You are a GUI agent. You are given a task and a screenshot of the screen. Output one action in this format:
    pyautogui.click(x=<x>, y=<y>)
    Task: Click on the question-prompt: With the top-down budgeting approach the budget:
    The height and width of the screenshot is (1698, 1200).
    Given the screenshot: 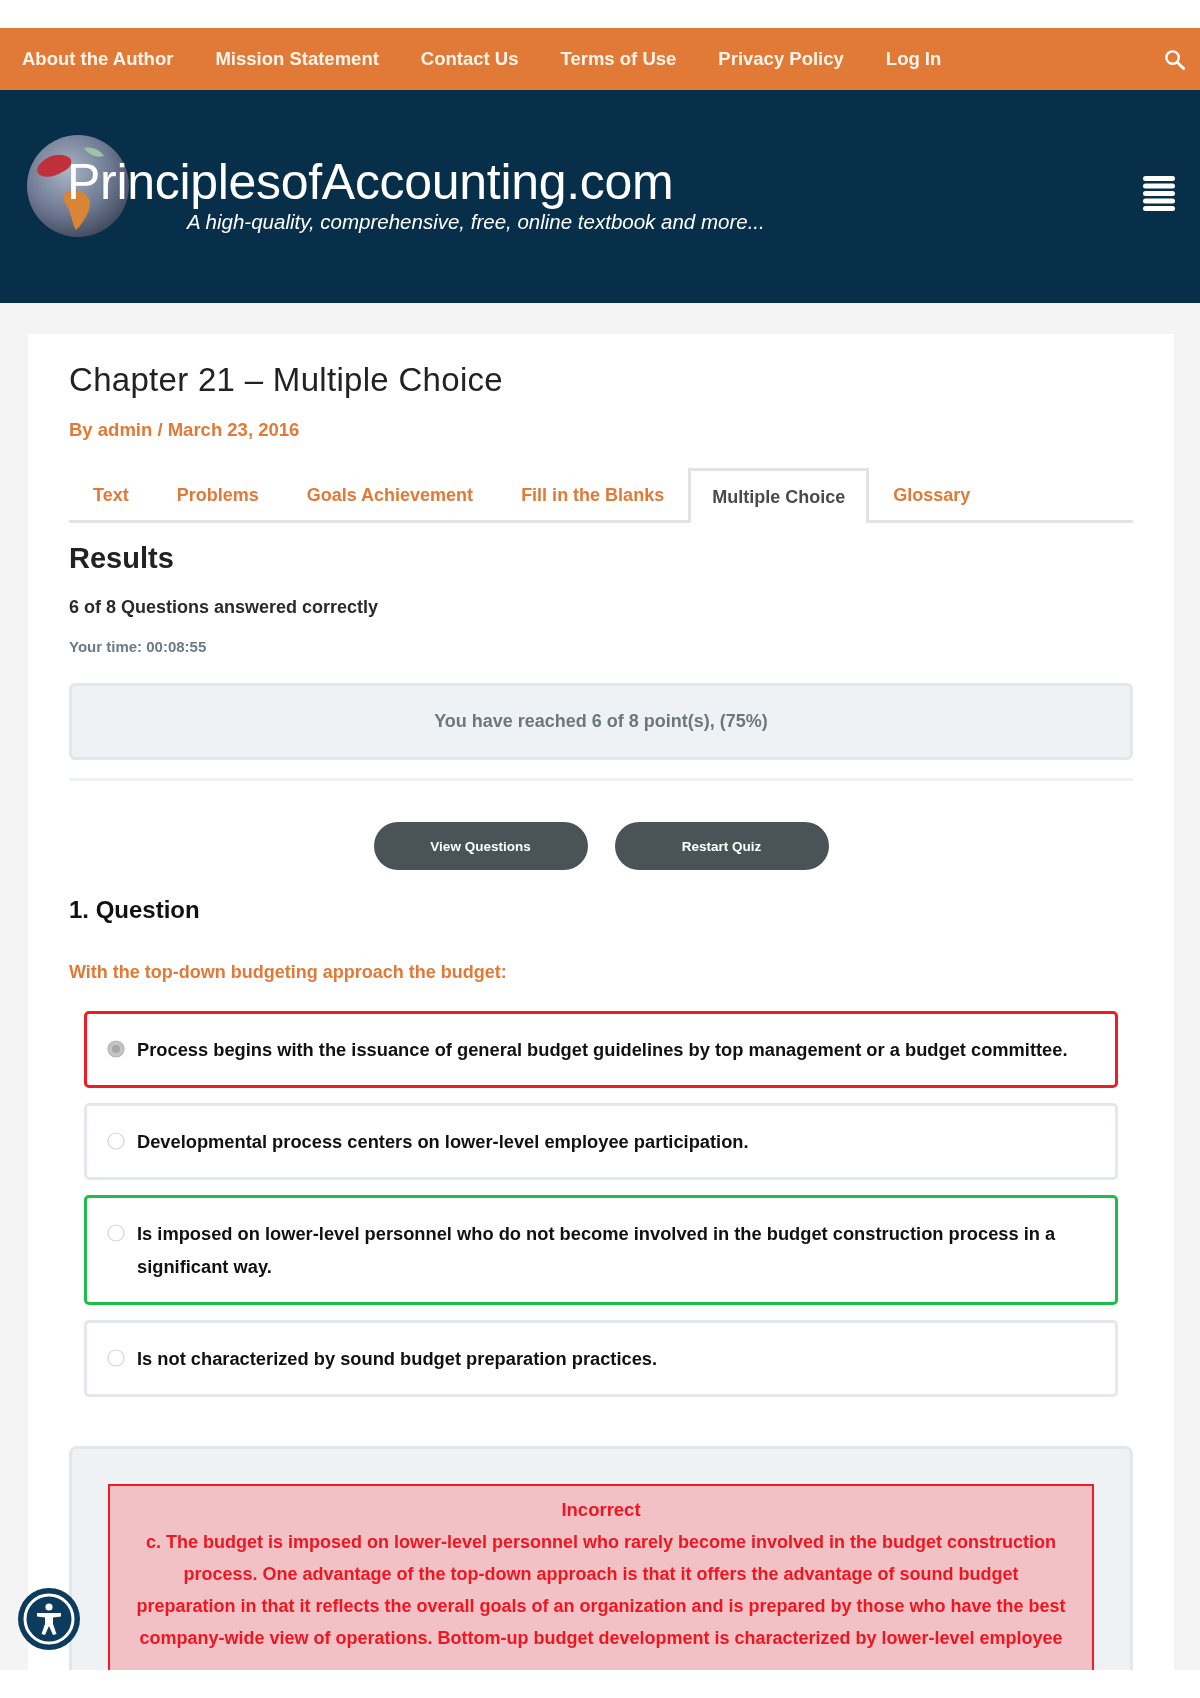 What is the action you would take?
    pyautogui.click(x=288, y=972)
    